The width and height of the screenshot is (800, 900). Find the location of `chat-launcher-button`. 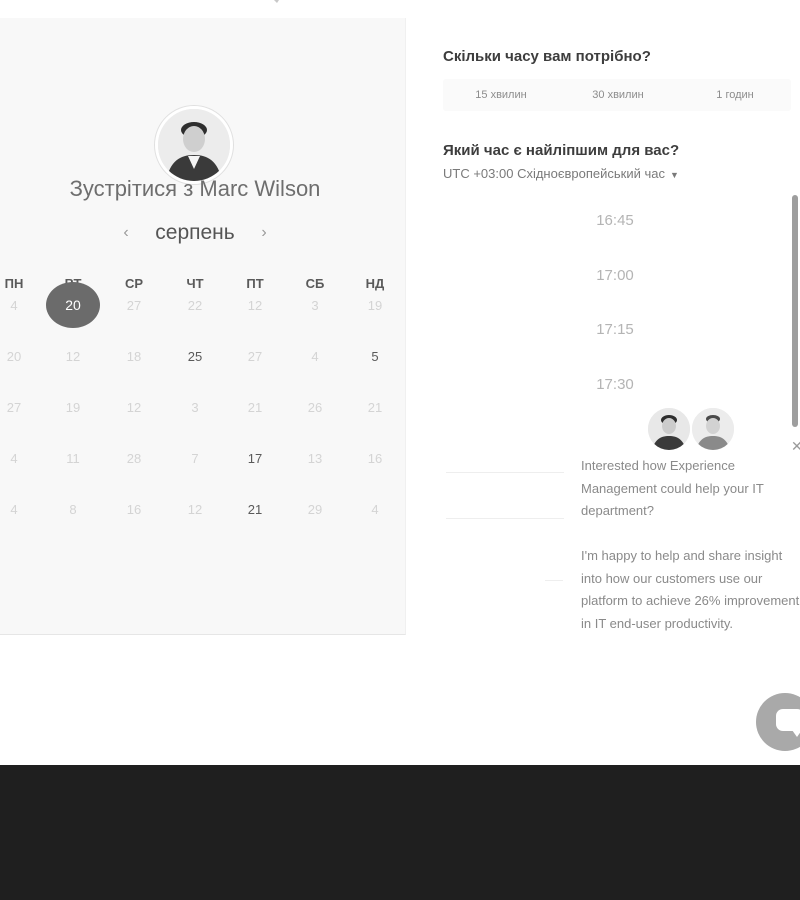

chat-launcher-button is located at coordinates (778, 722).